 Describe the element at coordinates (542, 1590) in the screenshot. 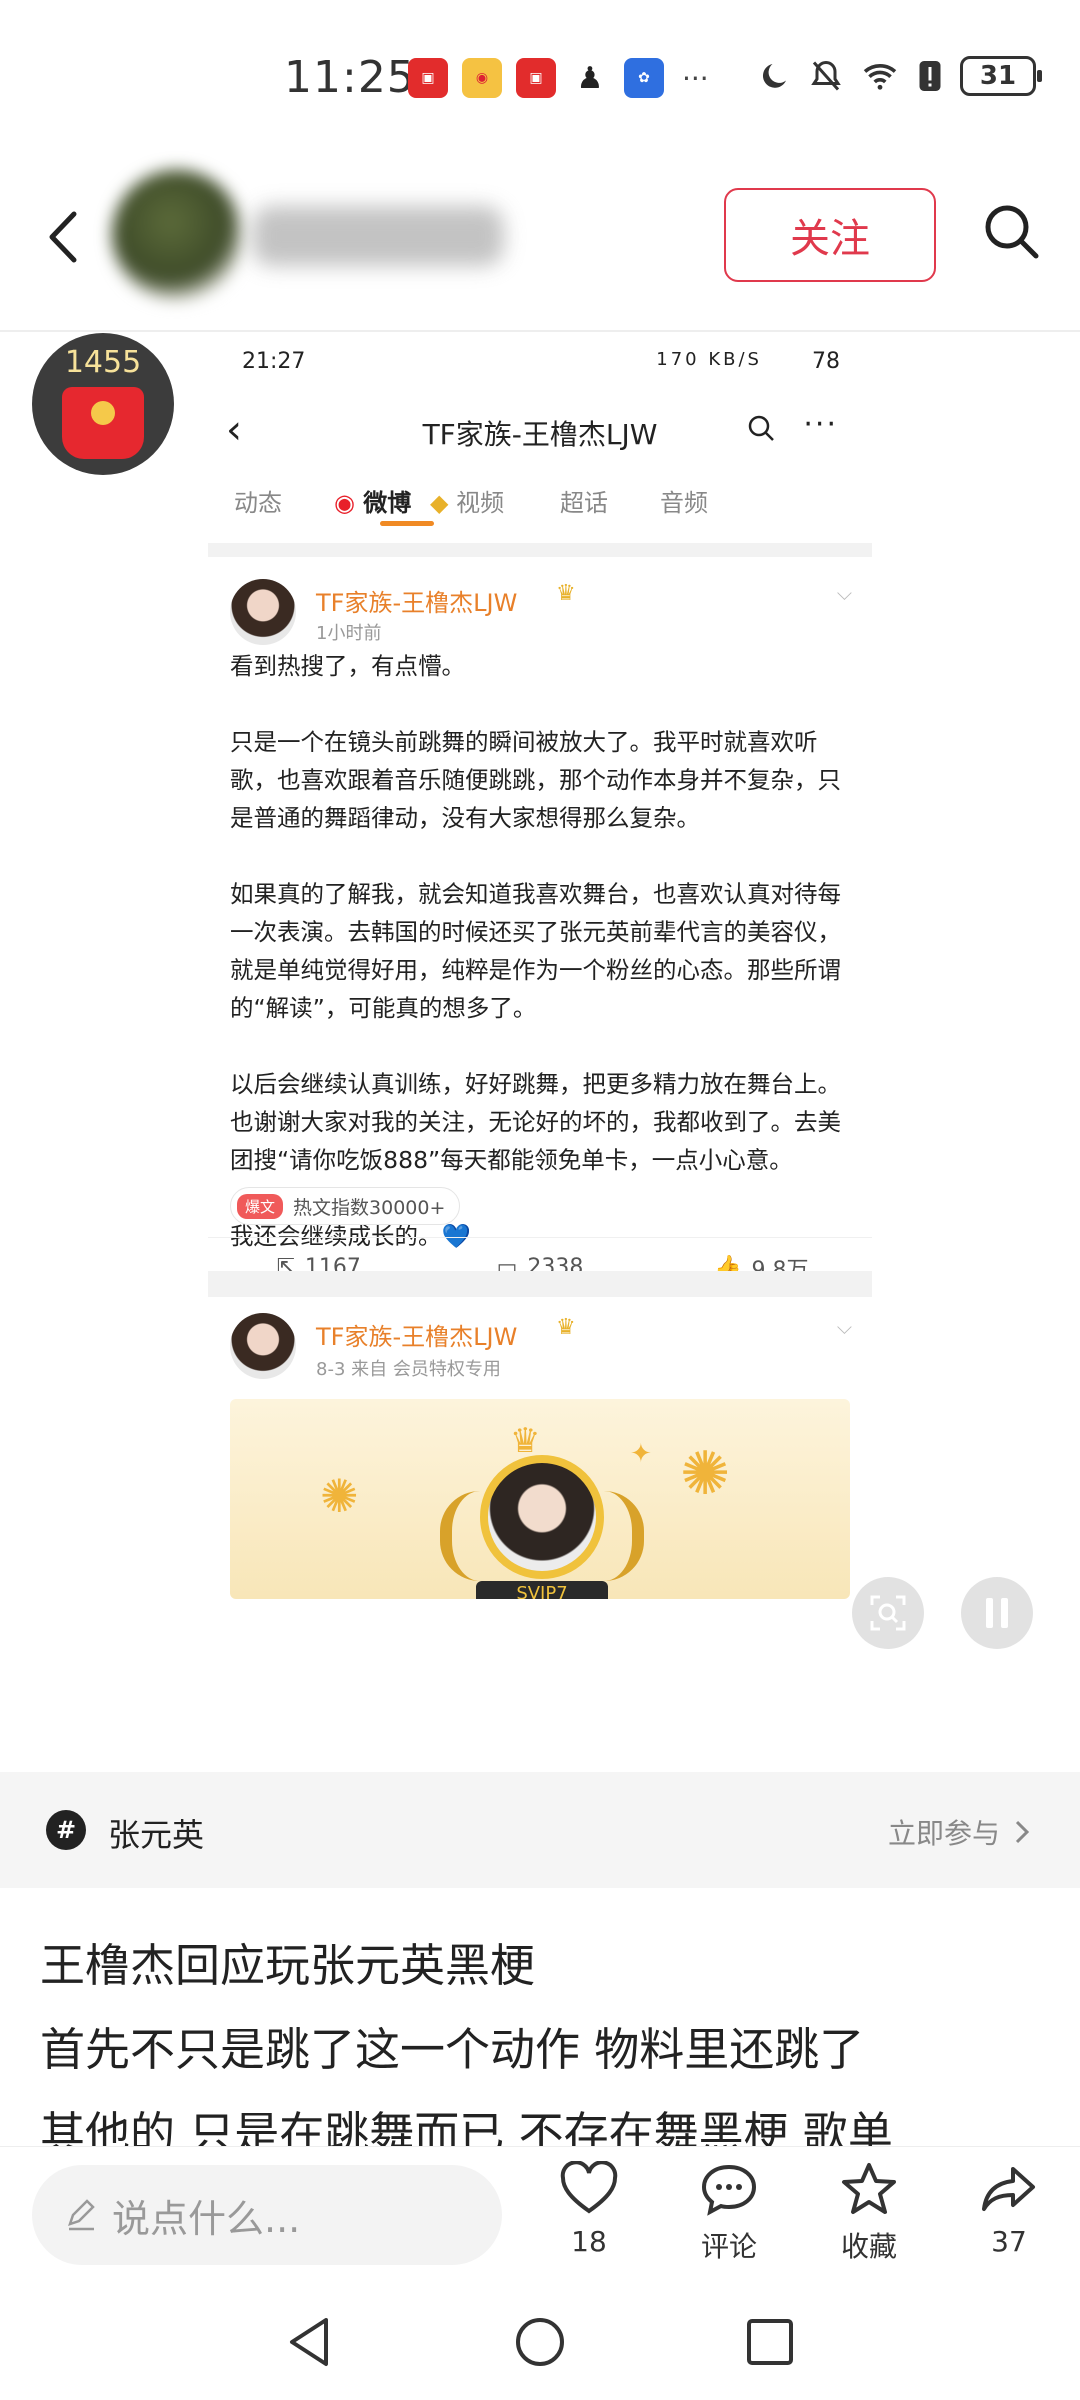

I see `svip-label: SVIP7` at that location.